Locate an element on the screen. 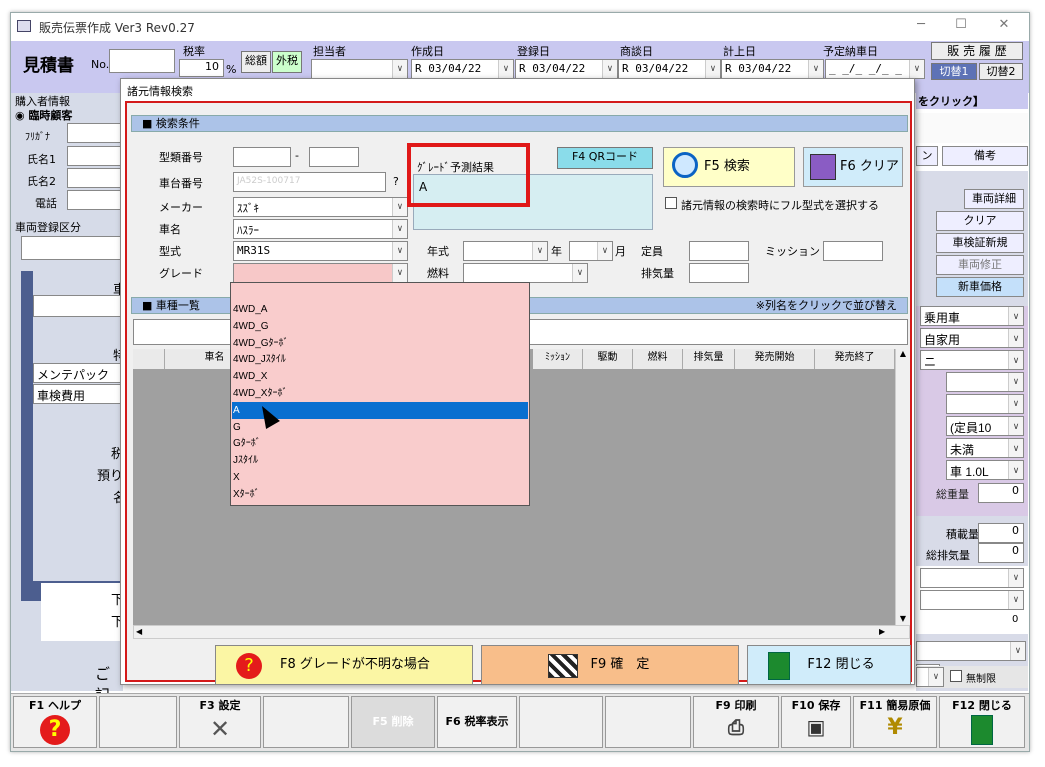  type-select: MR31S ∨ is located at coordinates (320, 251).